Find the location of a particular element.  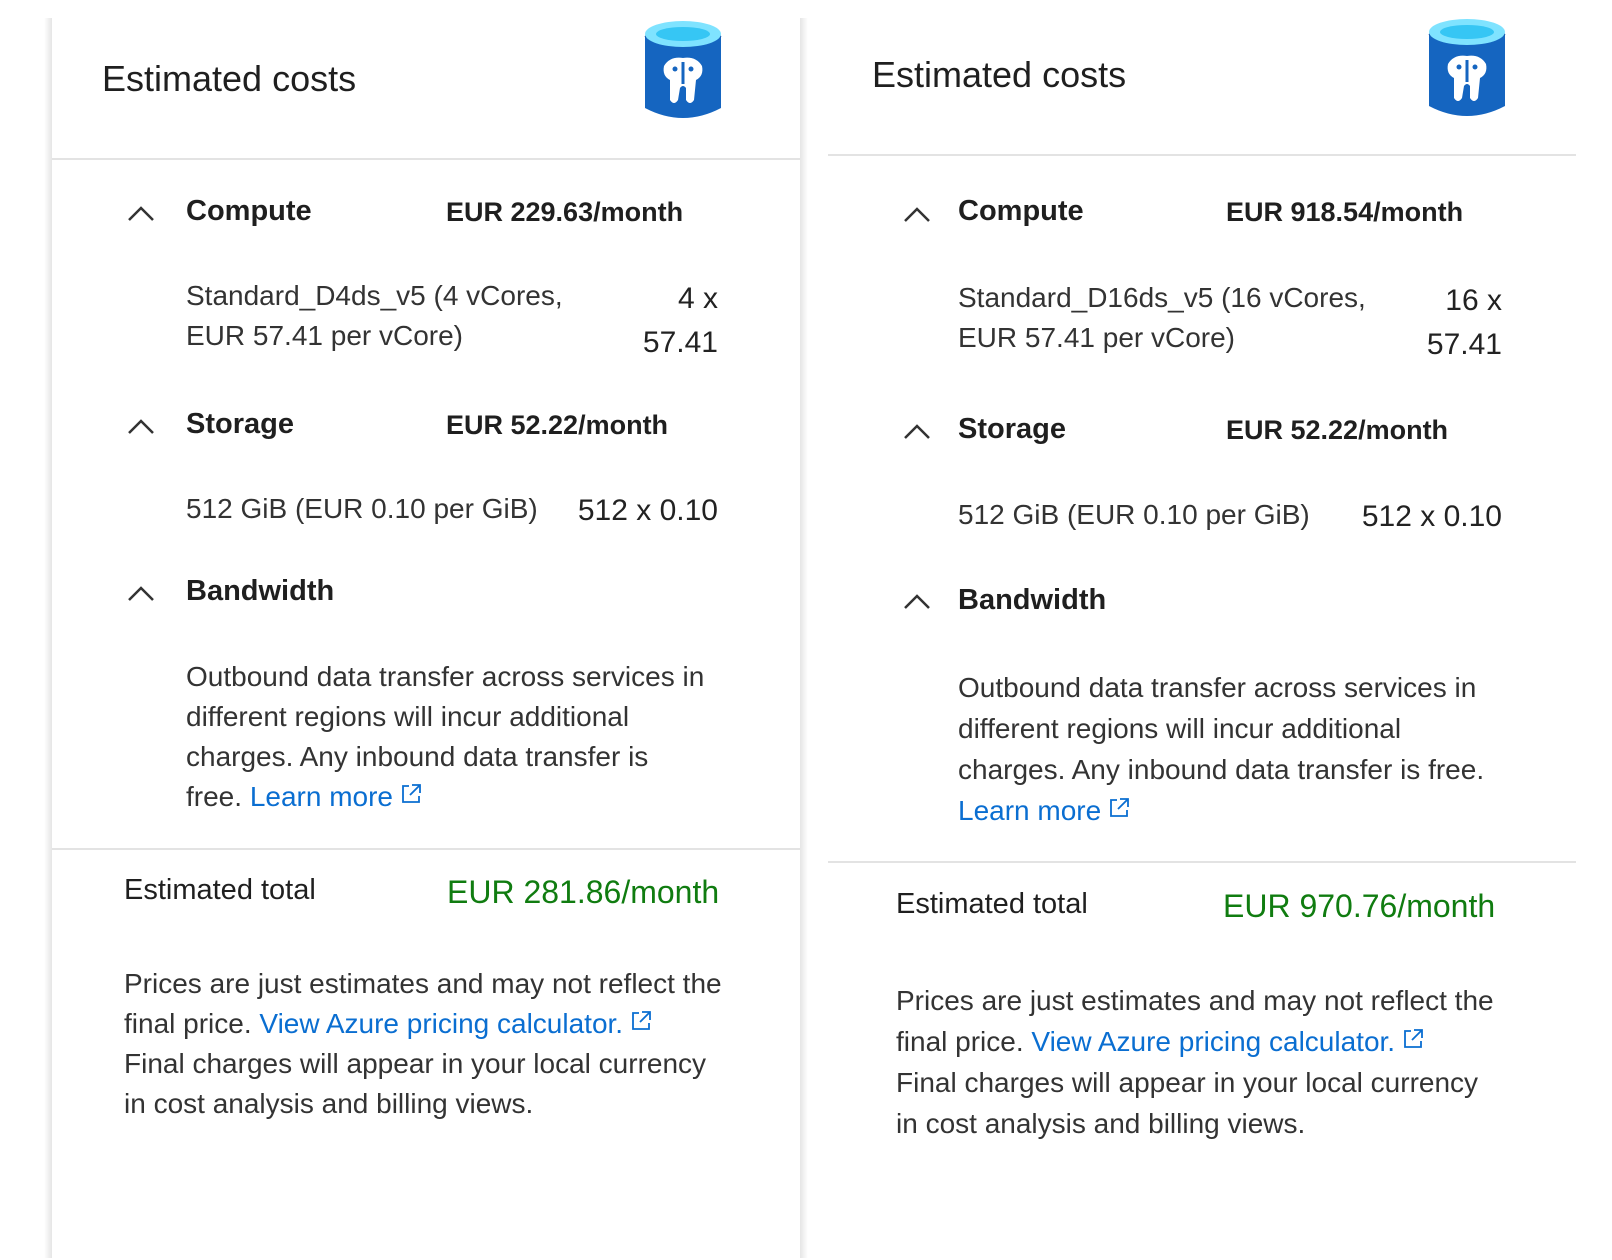

estimated-total-value: EUR 970.76/month is located at coordinates (1359, 906).